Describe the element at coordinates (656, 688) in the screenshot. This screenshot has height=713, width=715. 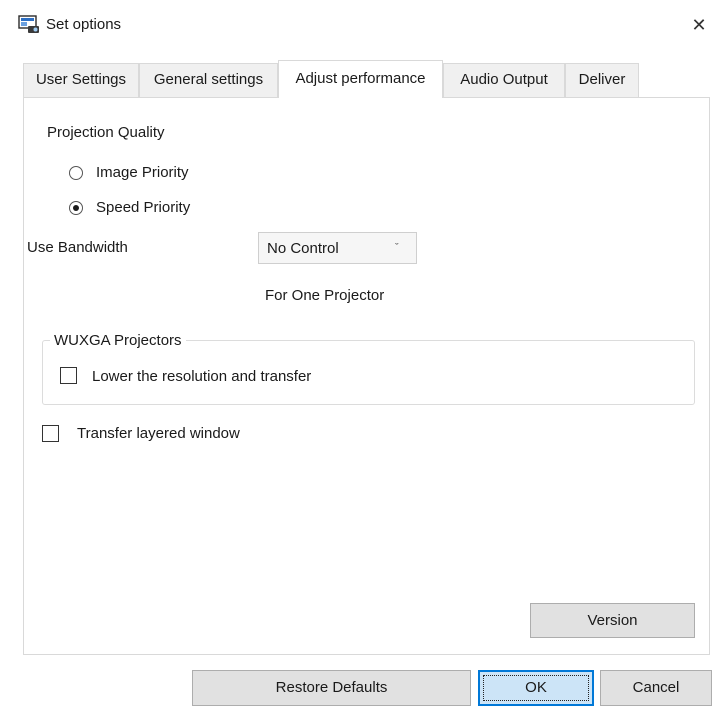
I see `cancel-button: Cancel` at that location.